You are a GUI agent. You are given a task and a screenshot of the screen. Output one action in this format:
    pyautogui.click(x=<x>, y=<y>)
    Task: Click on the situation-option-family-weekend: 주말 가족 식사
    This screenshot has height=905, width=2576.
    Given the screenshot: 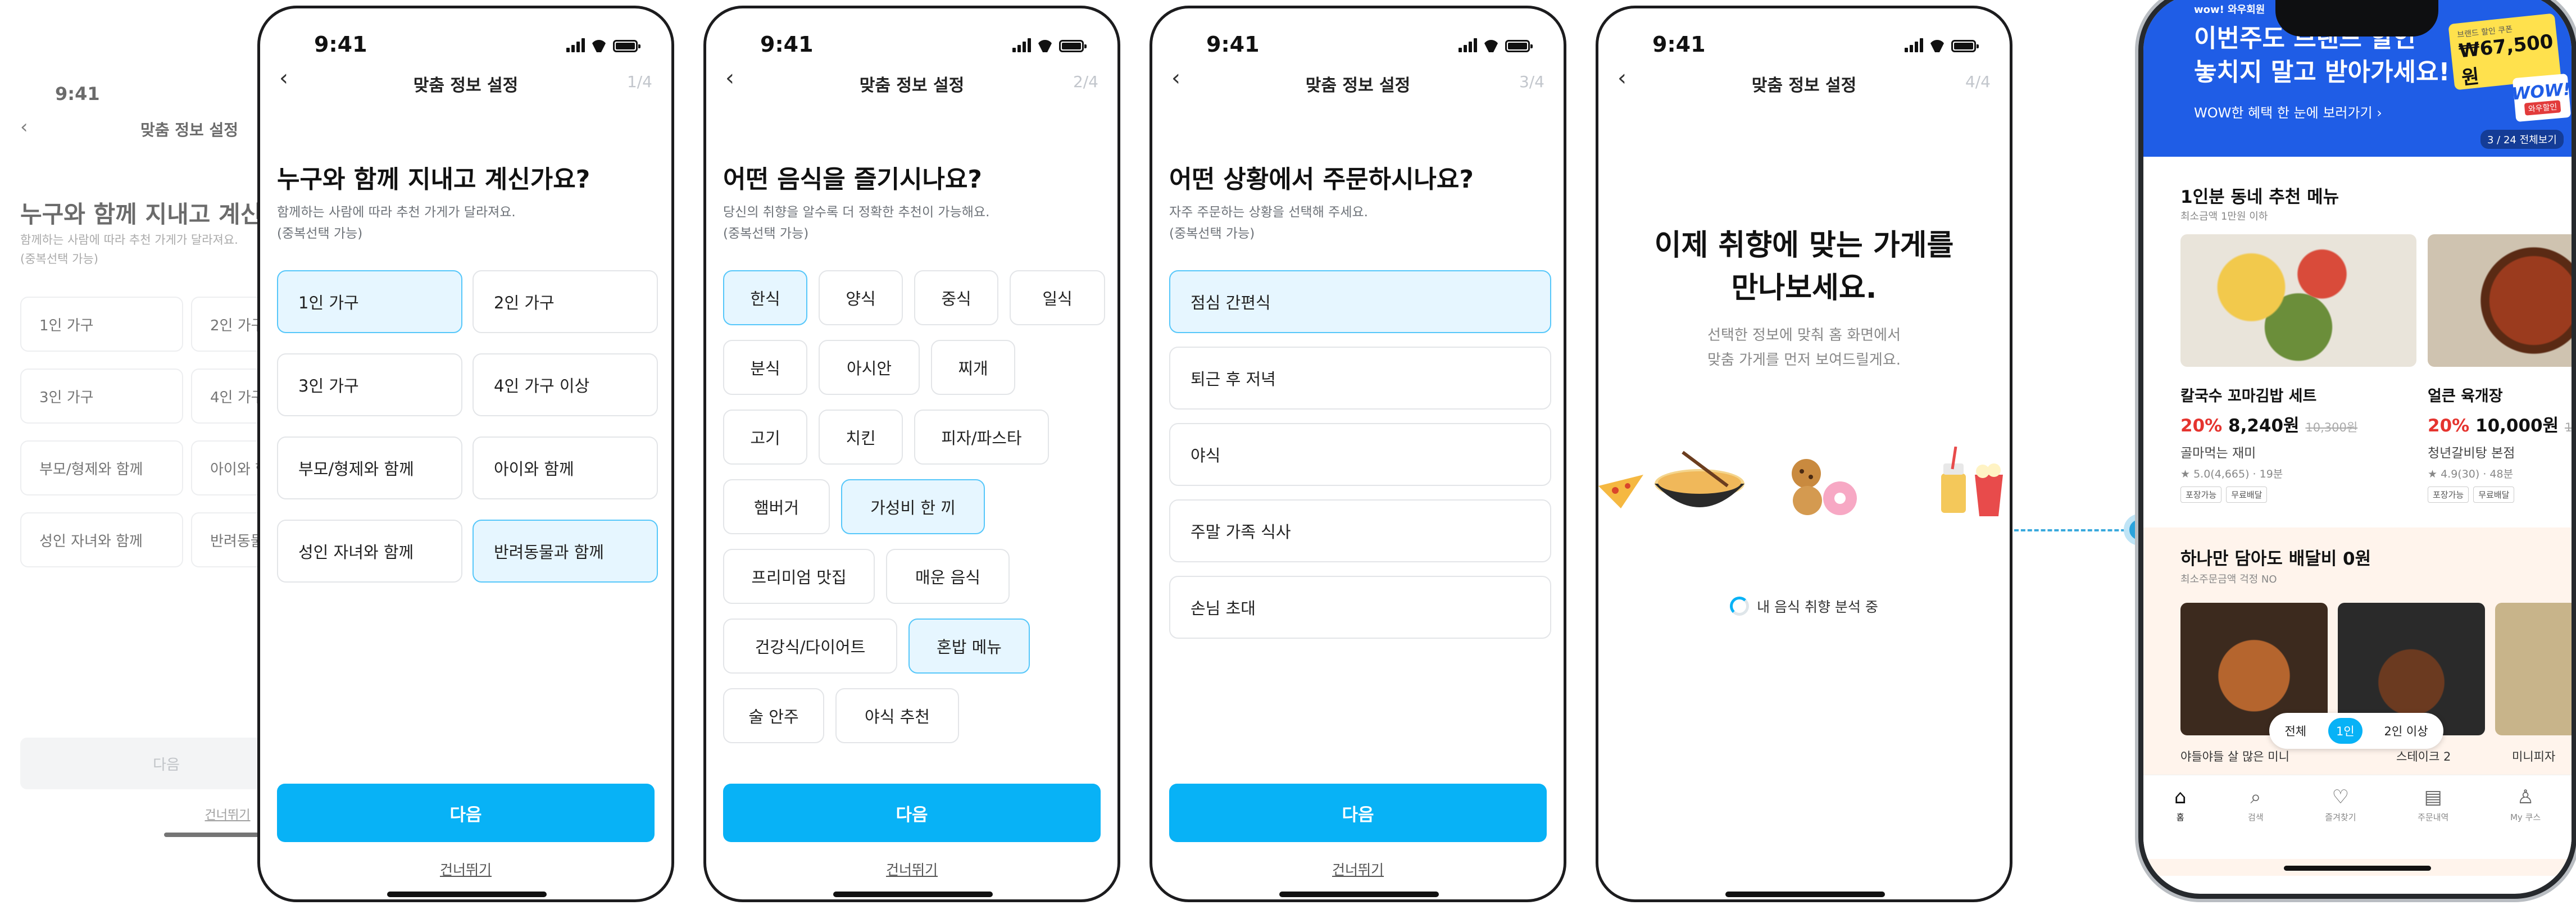 What is the action you would take?
    pyautogui.click(x=1360, y=530)
    